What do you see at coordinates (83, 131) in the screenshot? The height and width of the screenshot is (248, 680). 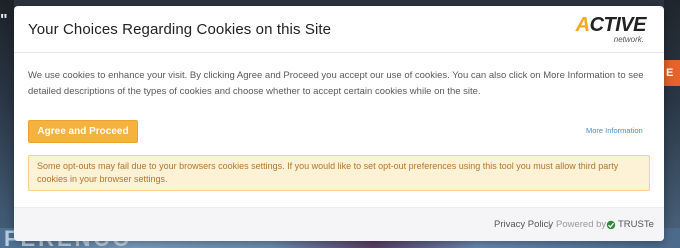 I see `agree-and-proceed-button: Agree and Proceed` at bounding box center [83, 131].